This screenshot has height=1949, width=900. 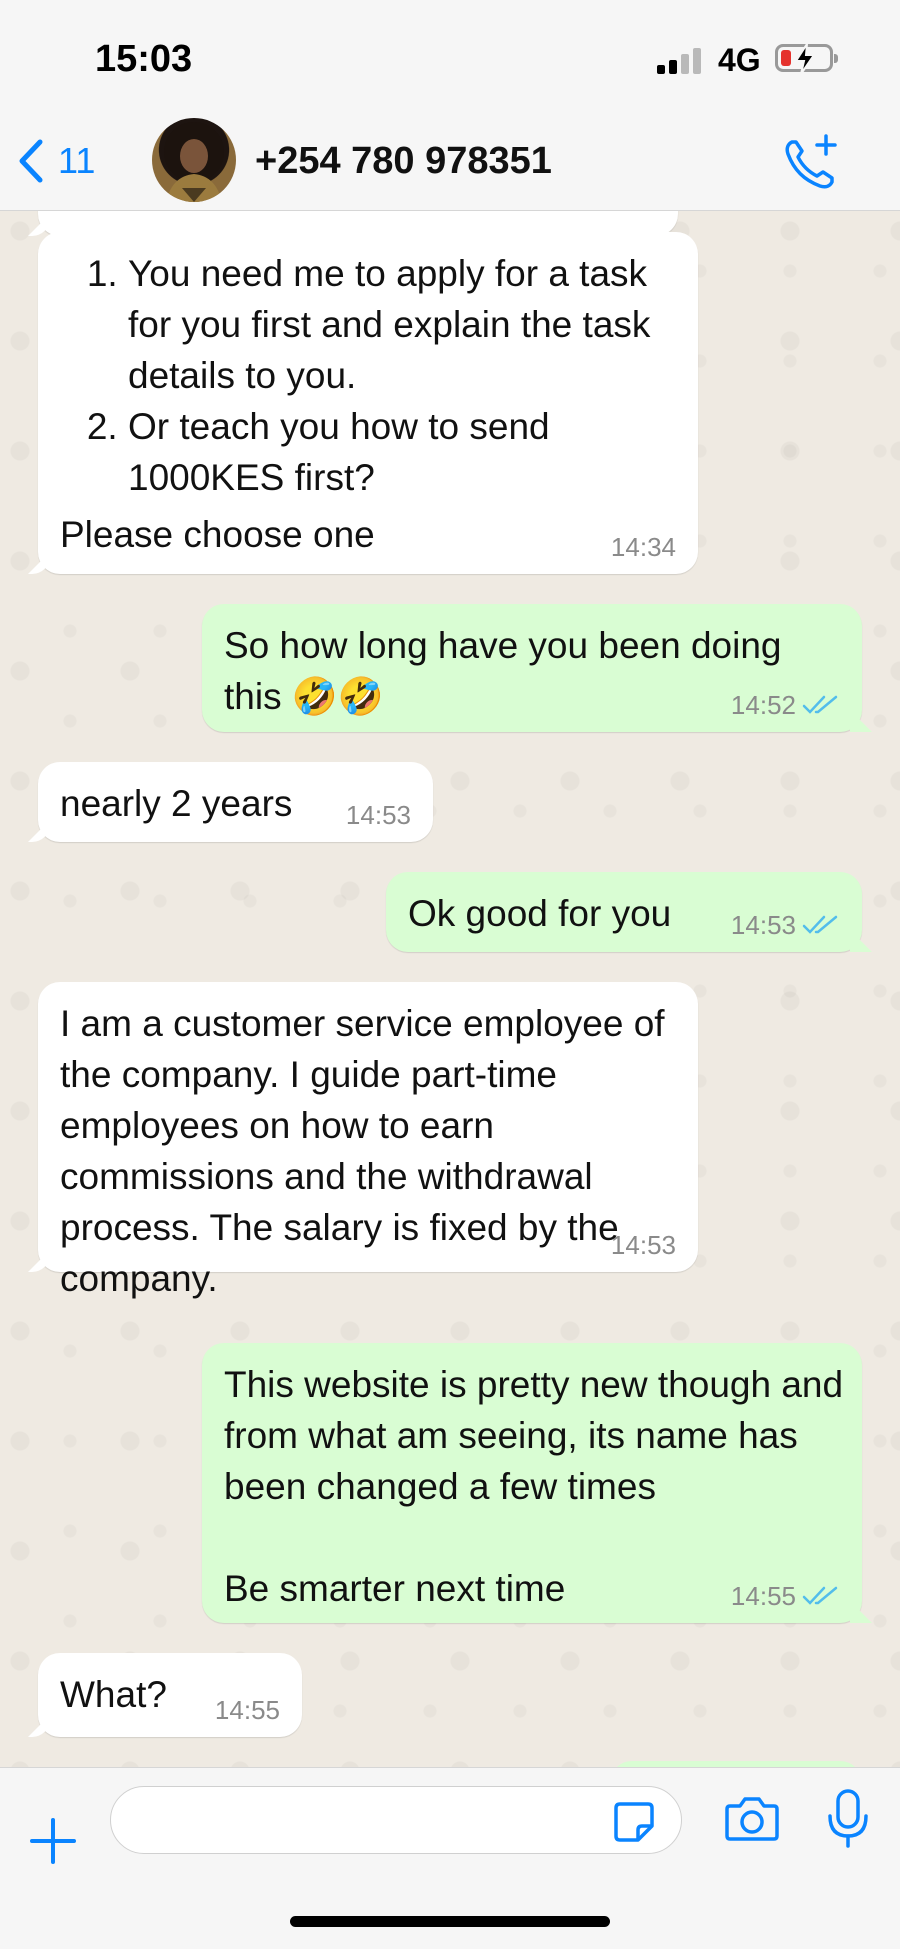 I want to click on camera-button, so click(x=752, y=1821).